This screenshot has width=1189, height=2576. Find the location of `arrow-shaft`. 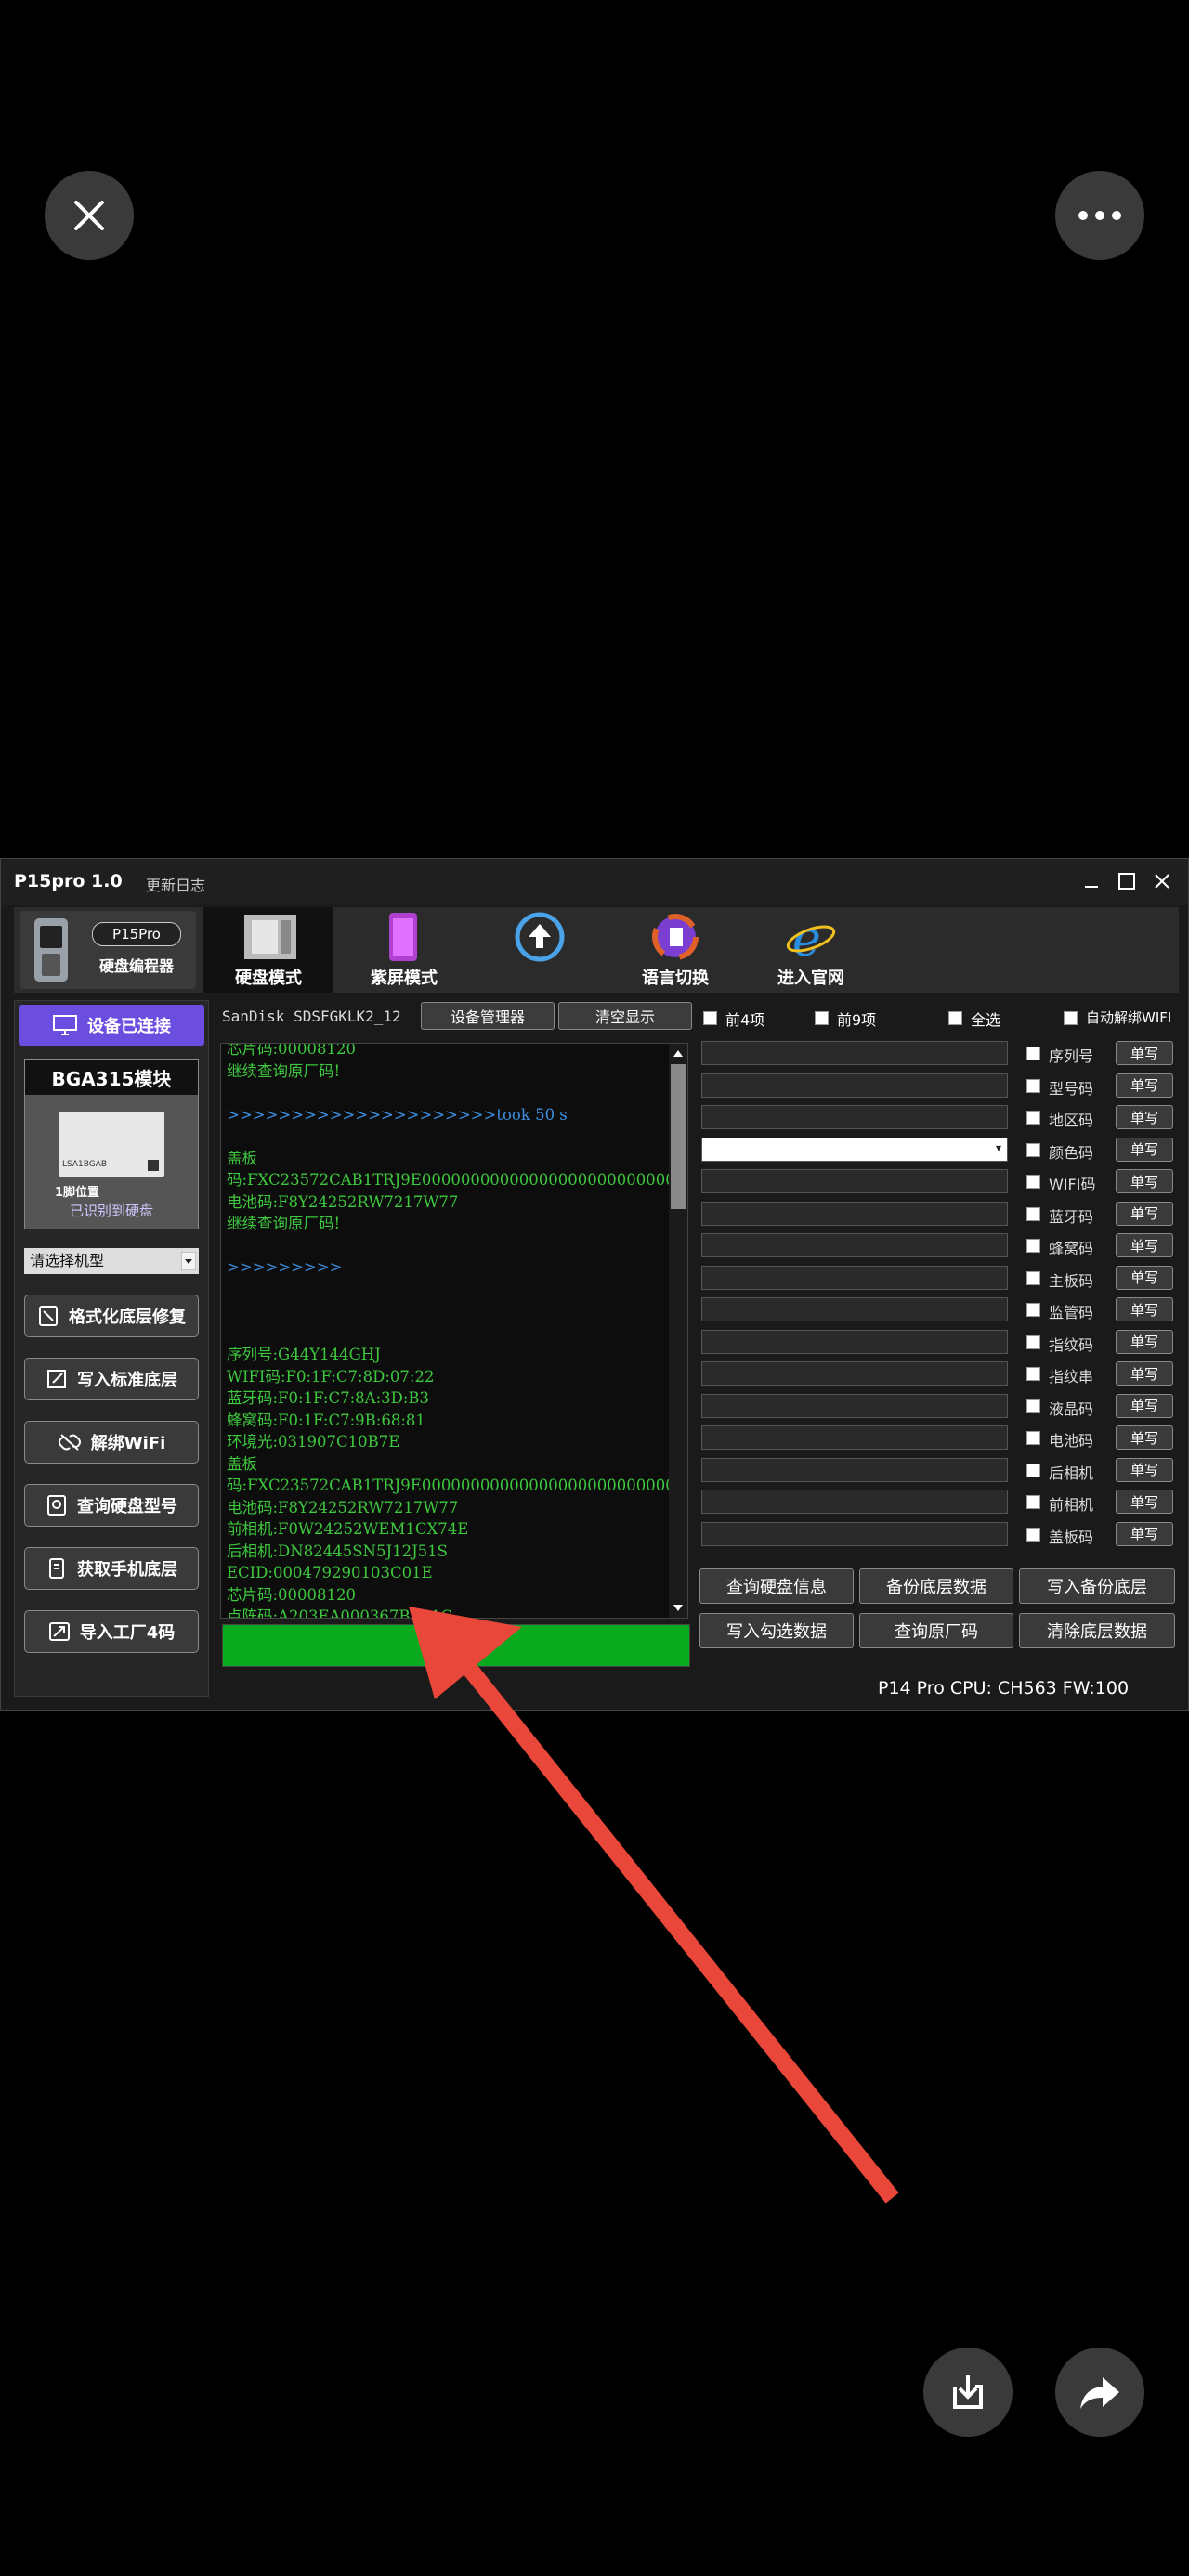

arrow-shaft is located at coordinates (679, 1932).